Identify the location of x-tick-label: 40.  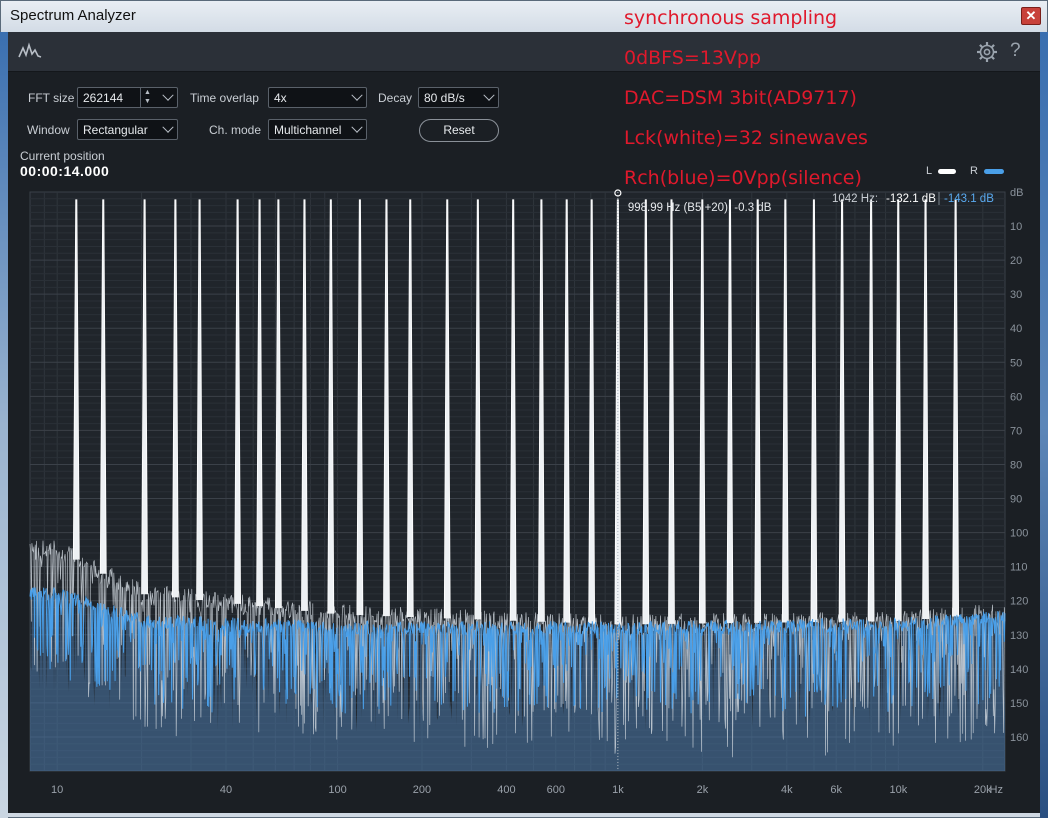
(226, 790).